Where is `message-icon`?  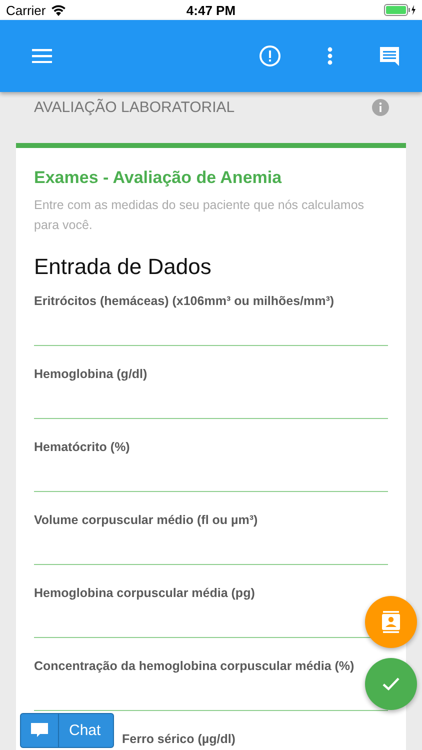
message-icon is located at coordinates (389, 56).